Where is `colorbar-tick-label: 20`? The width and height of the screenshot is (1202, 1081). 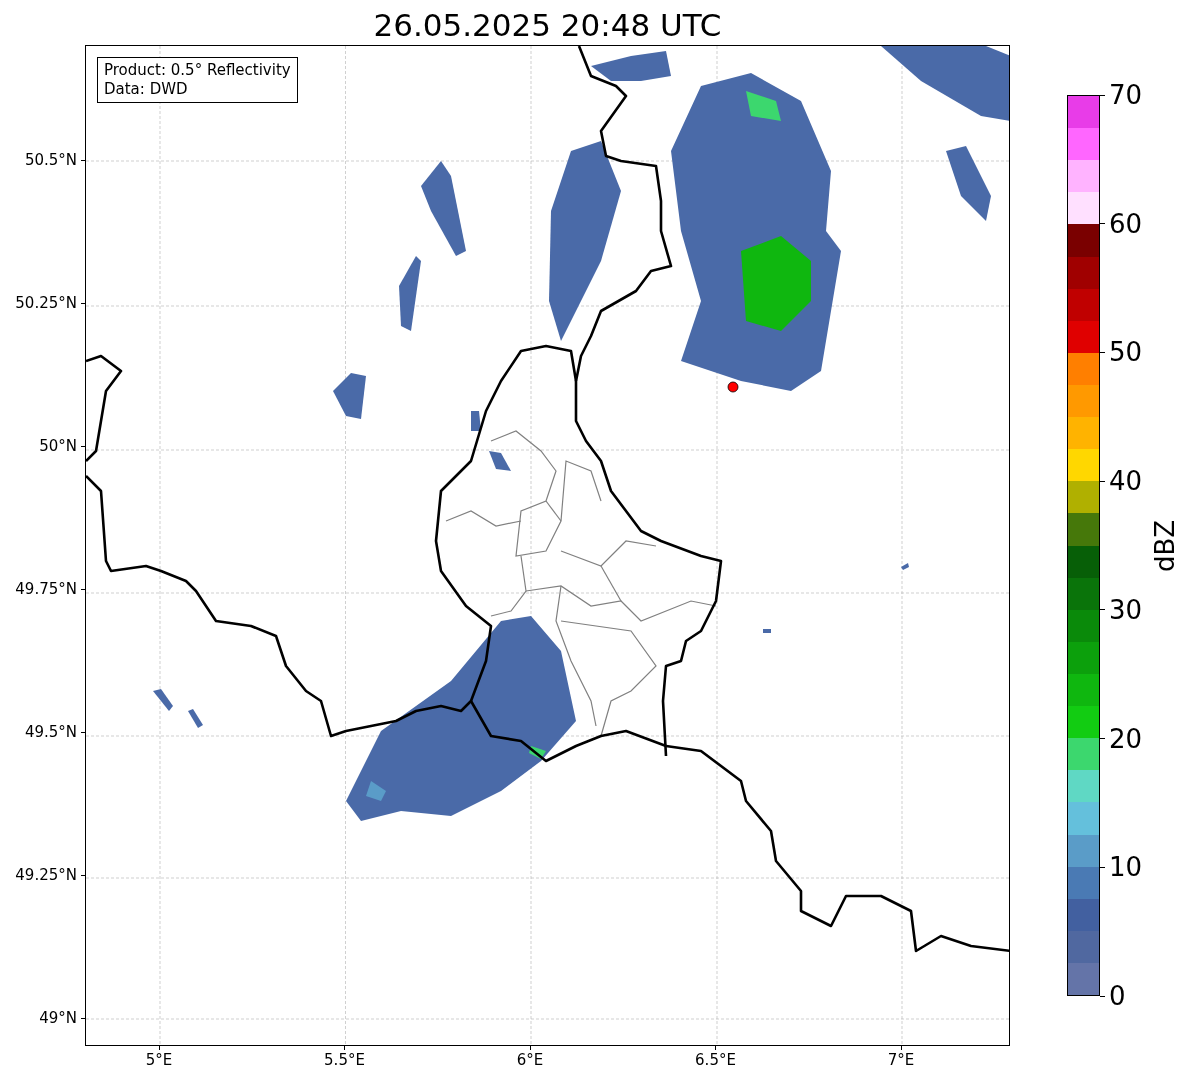 colorbar-tick-label: 20 is located at coordinates (1126, 738).